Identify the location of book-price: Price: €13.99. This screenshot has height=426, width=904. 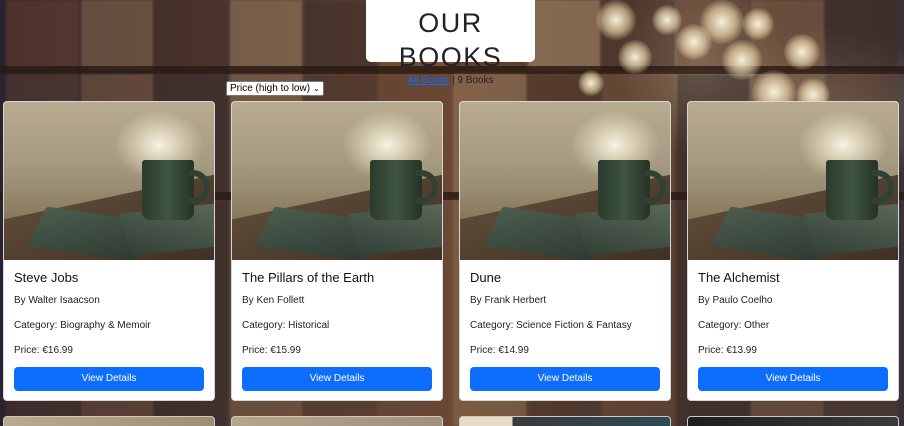
(727, 350).